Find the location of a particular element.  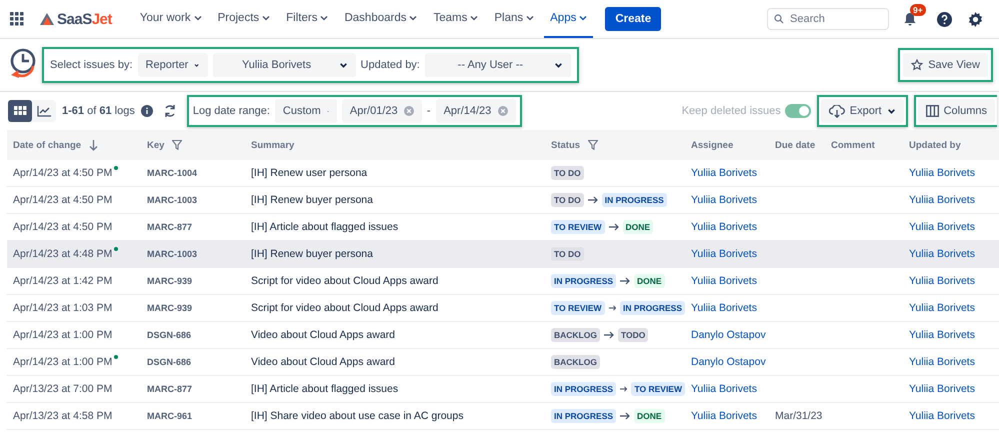

nav-tab: Dashboards is located at coordinates (381, 19).